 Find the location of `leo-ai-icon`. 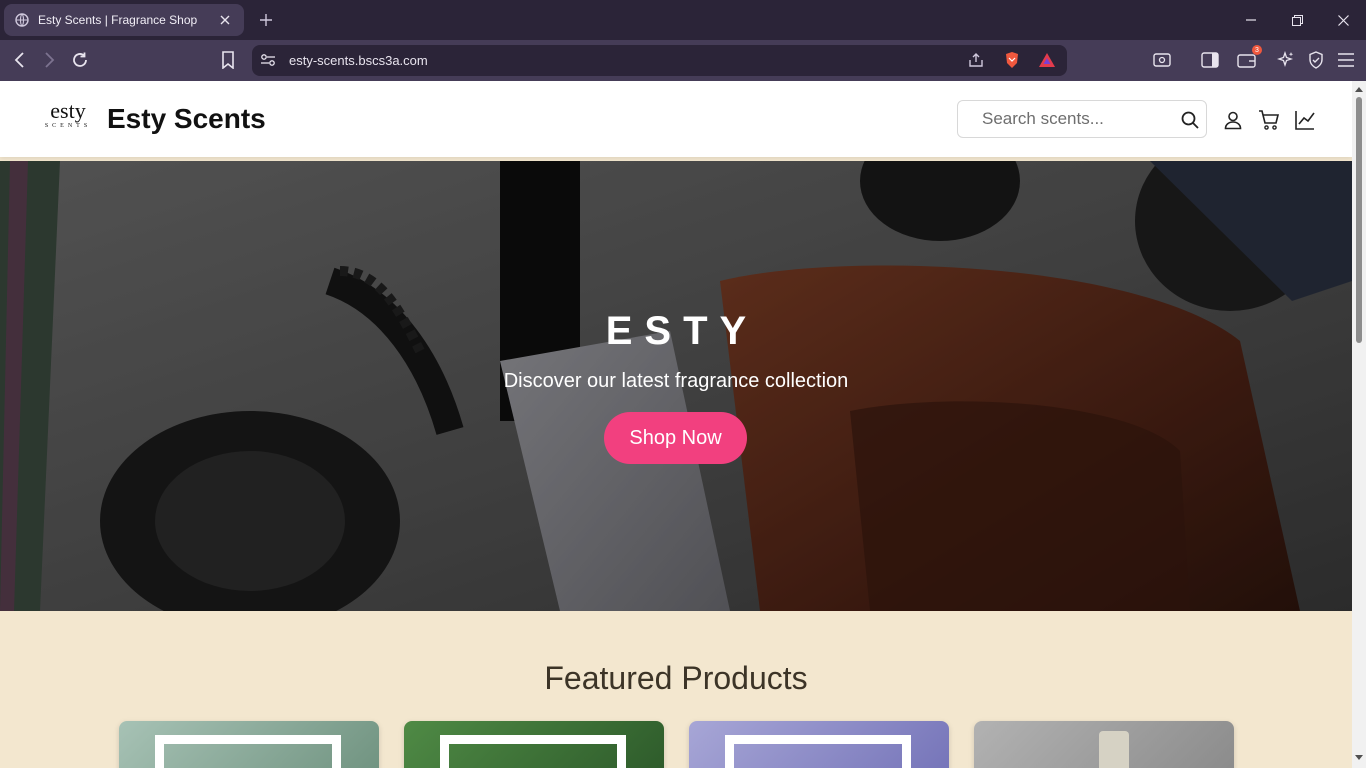

leo-ai-icon is located at coordinates (1286, 60).